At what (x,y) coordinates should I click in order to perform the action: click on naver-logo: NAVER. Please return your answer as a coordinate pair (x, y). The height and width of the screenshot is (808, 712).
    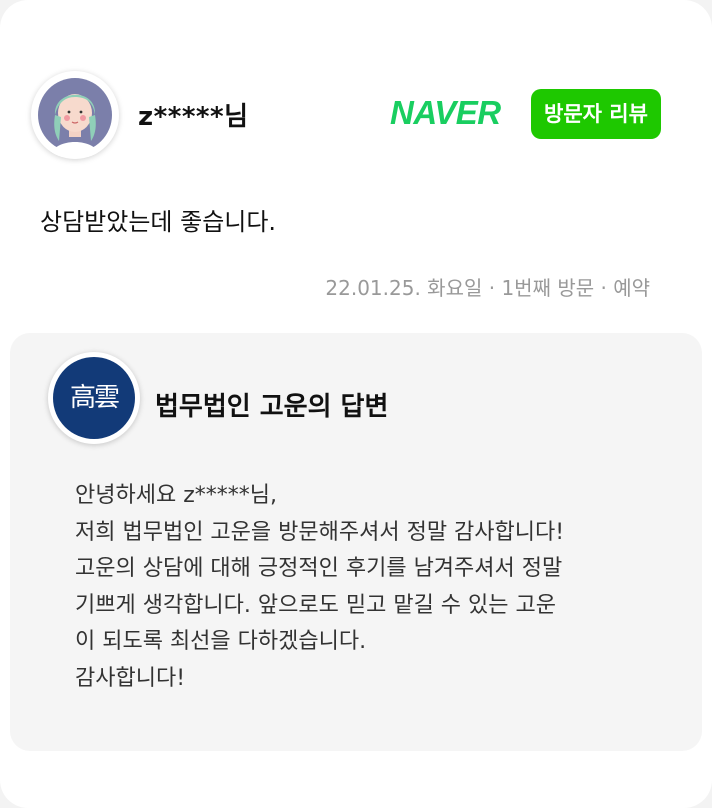
    Looking at the image, I should click on (445, 112).